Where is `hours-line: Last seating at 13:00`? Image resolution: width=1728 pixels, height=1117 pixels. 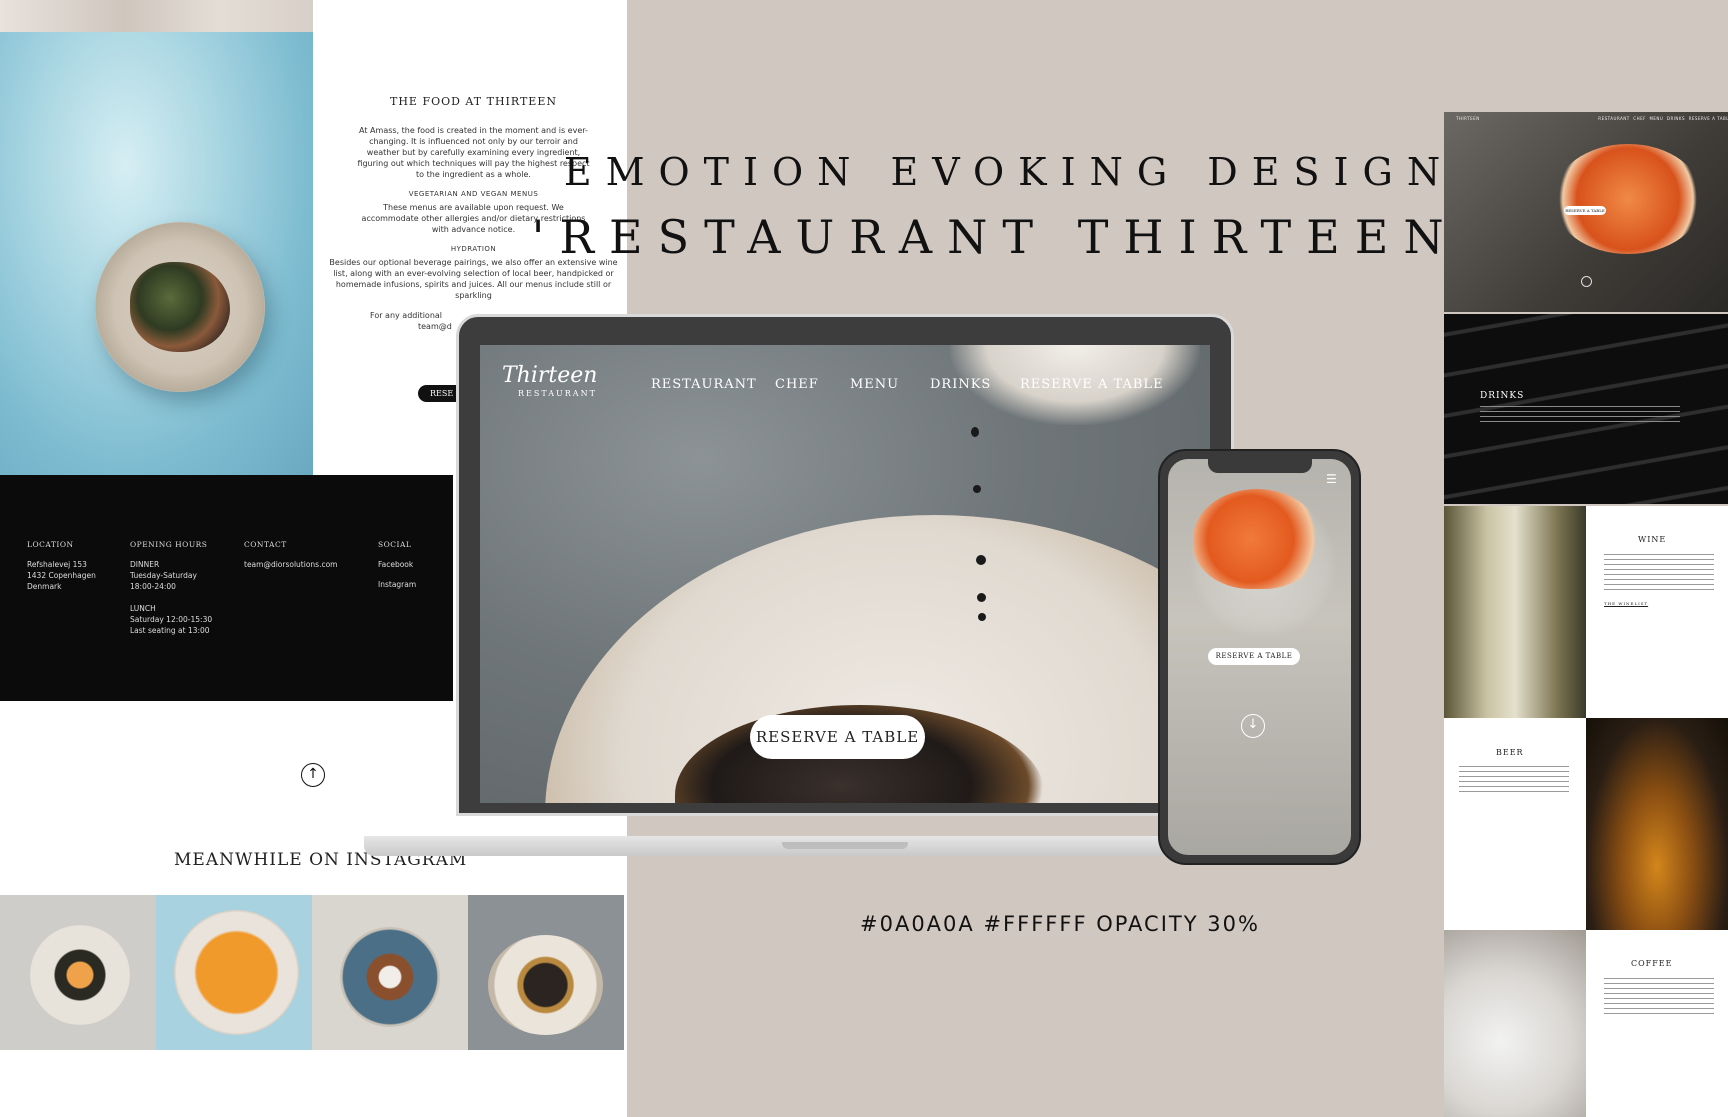
hours-line: Last seating at 13:00 is located at coordinates (170, 630).